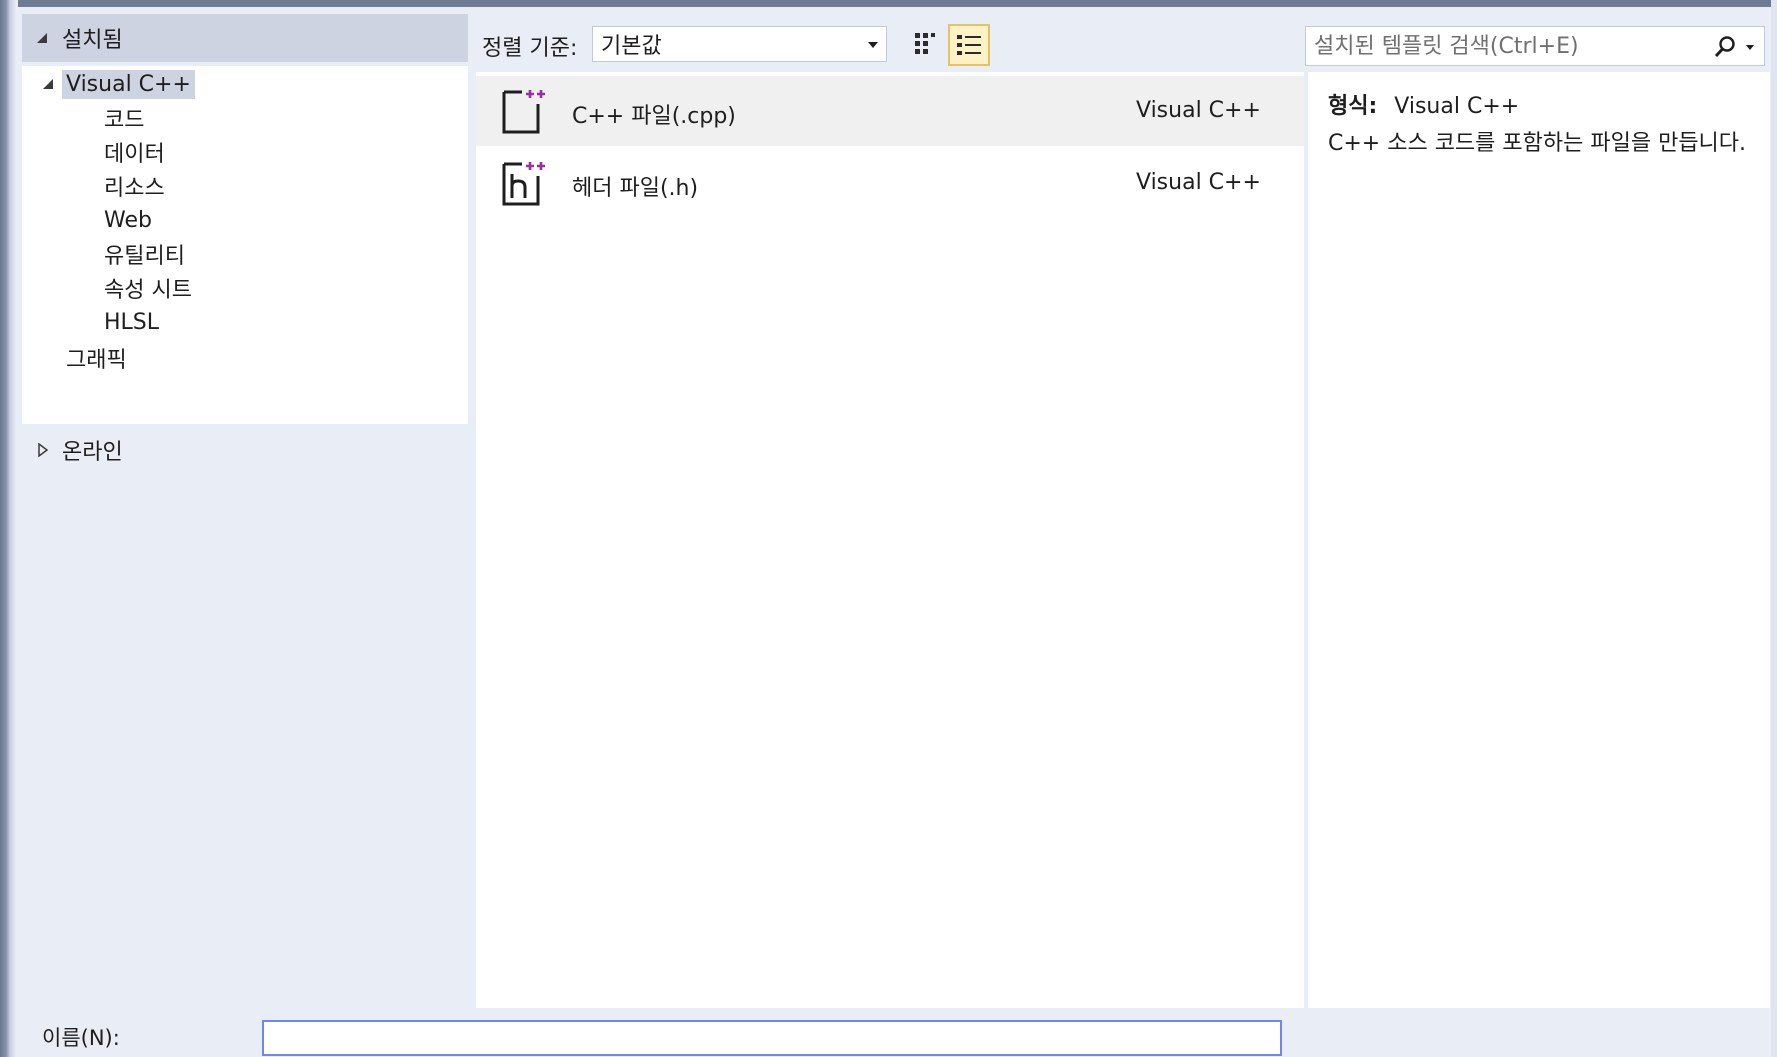 The image size is (1777, 1057). What do you see at coordinates (81, 1038) in the screenshot?
I see `name-label: 이름(N):` at bounding box center [81, 1038].